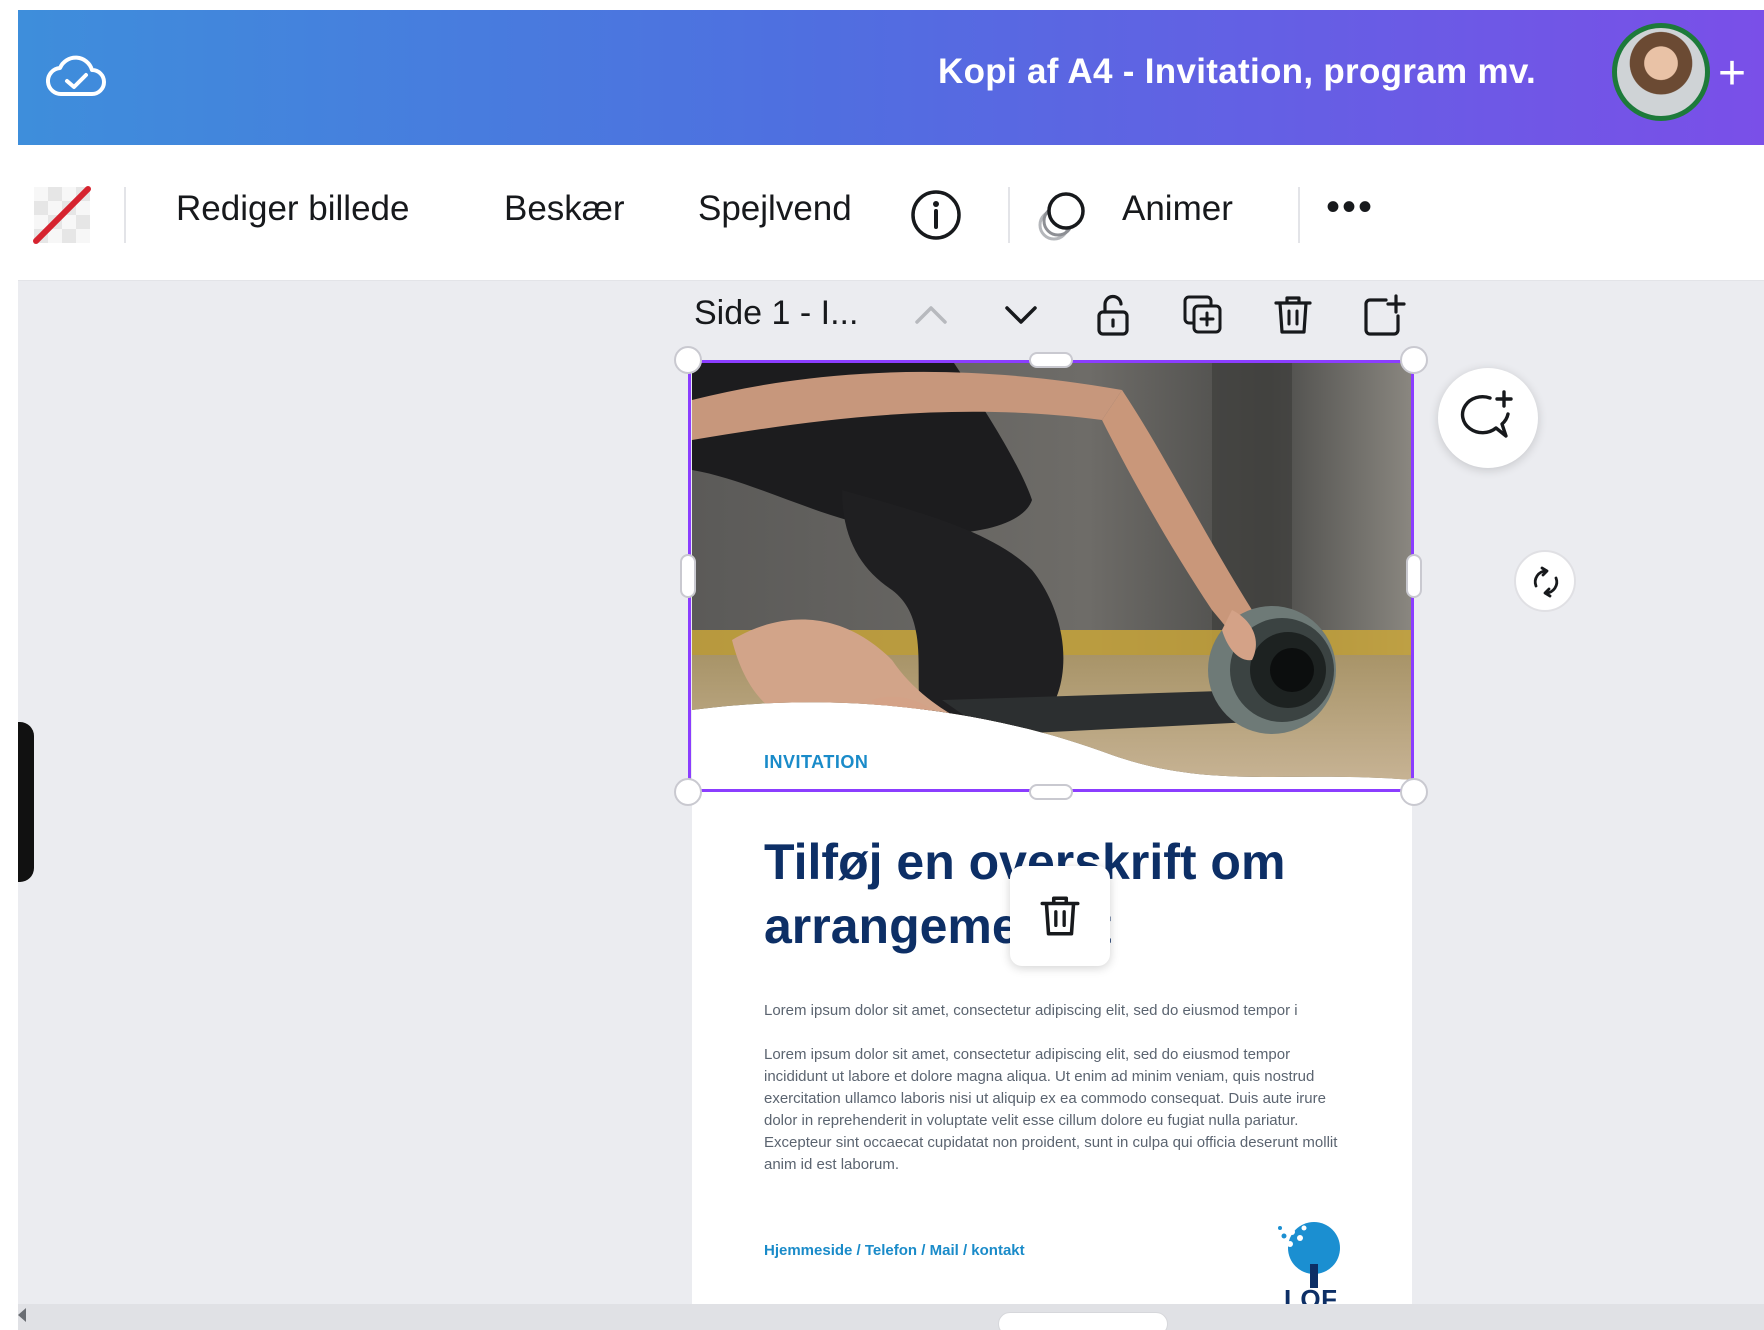  What do you see at coordinates (1350, 207) in the screenshot?
I see `more-icon: •••` at bounding box center [1350, 207].